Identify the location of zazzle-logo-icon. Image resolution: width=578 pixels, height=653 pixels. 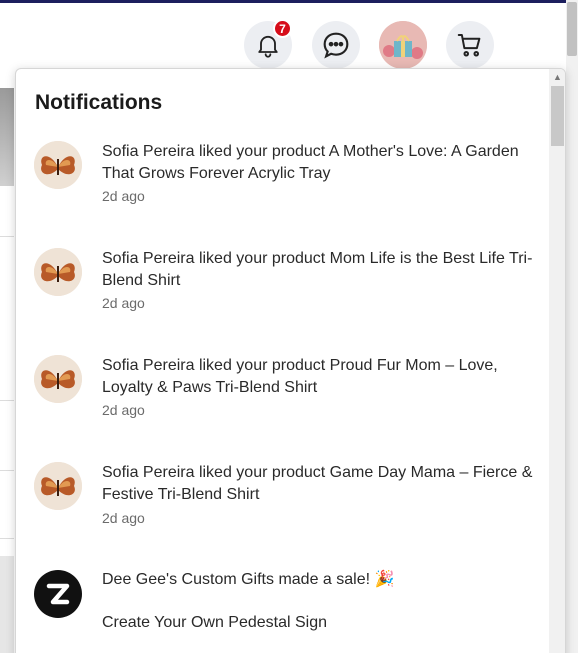
(58, 594).